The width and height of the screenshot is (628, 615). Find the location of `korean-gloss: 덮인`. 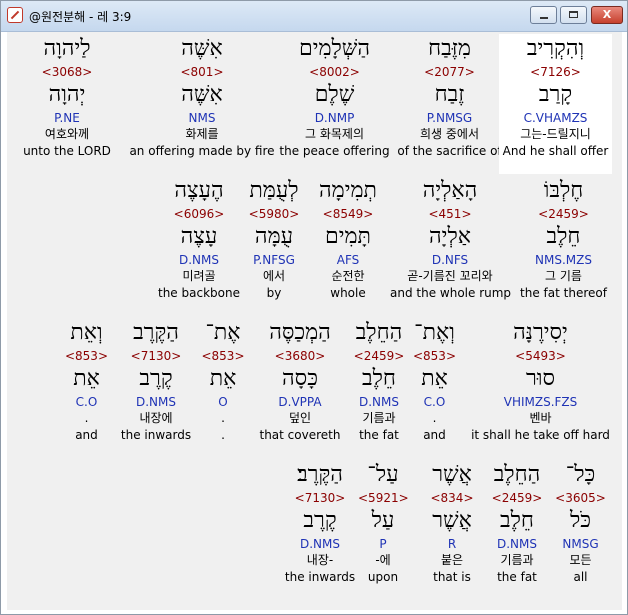

korean-gloss: 덮인 is located at coordinates (300, 418).